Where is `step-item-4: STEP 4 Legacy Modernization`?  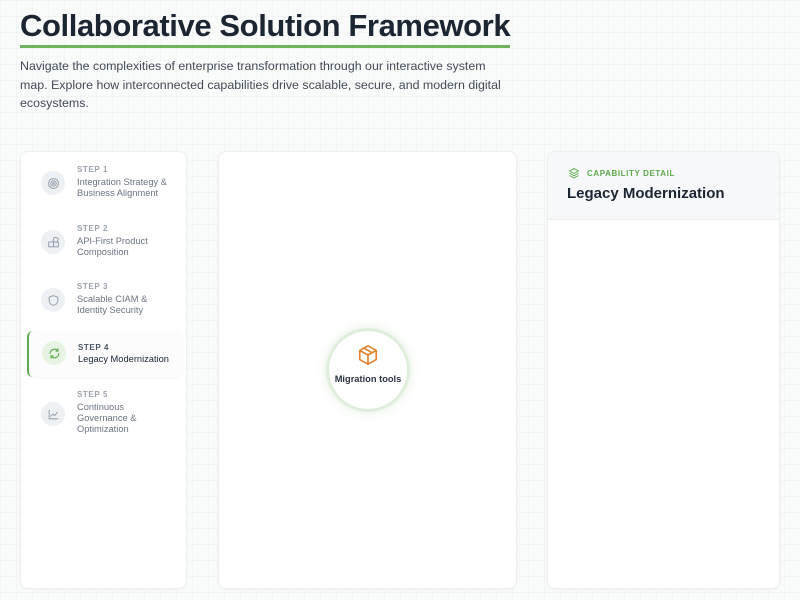
step-item-4: STEP 4 Legacy Modernization is located at coordinates (104, 354).